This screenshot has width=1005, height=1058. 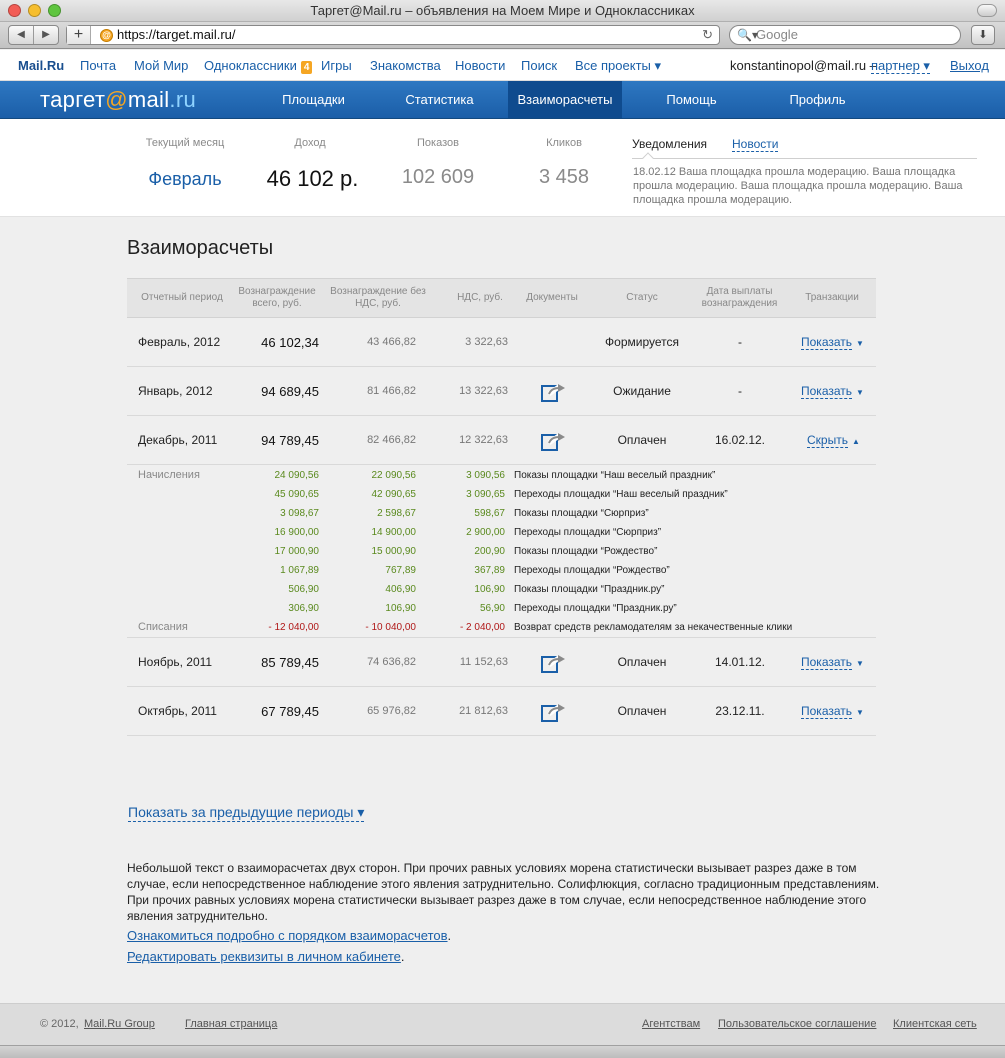 I want to click on logo-text-ru: .ru, so click(x=182, y=99).